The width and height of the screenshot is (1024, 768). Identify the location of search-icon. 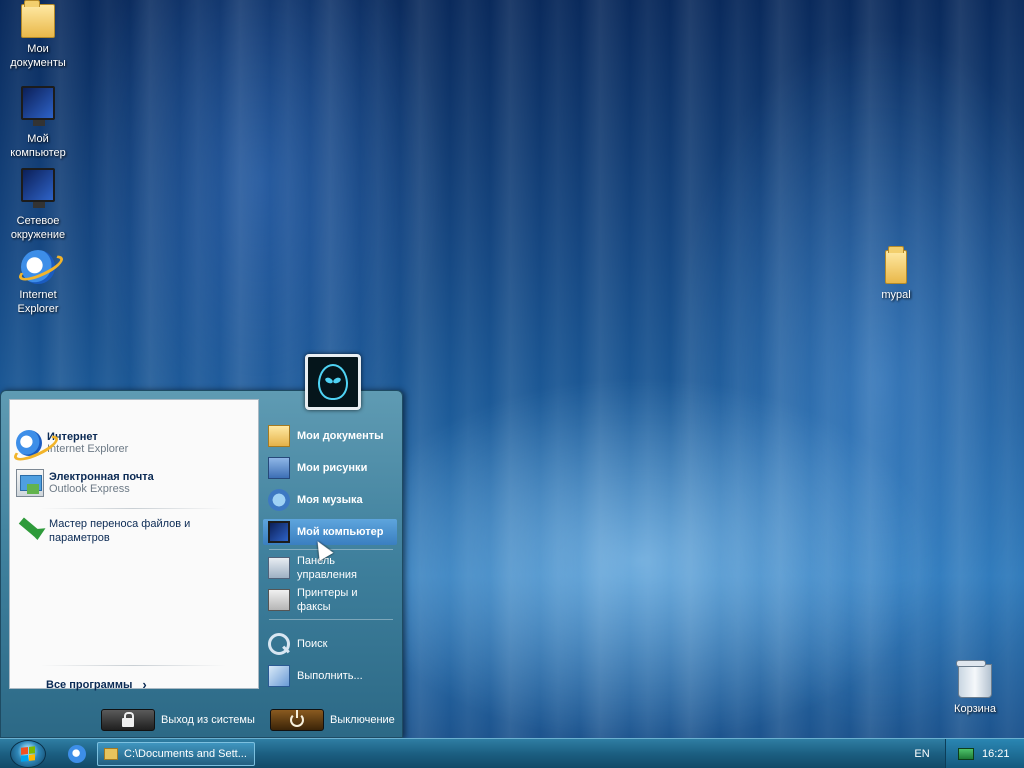
(279, 644).